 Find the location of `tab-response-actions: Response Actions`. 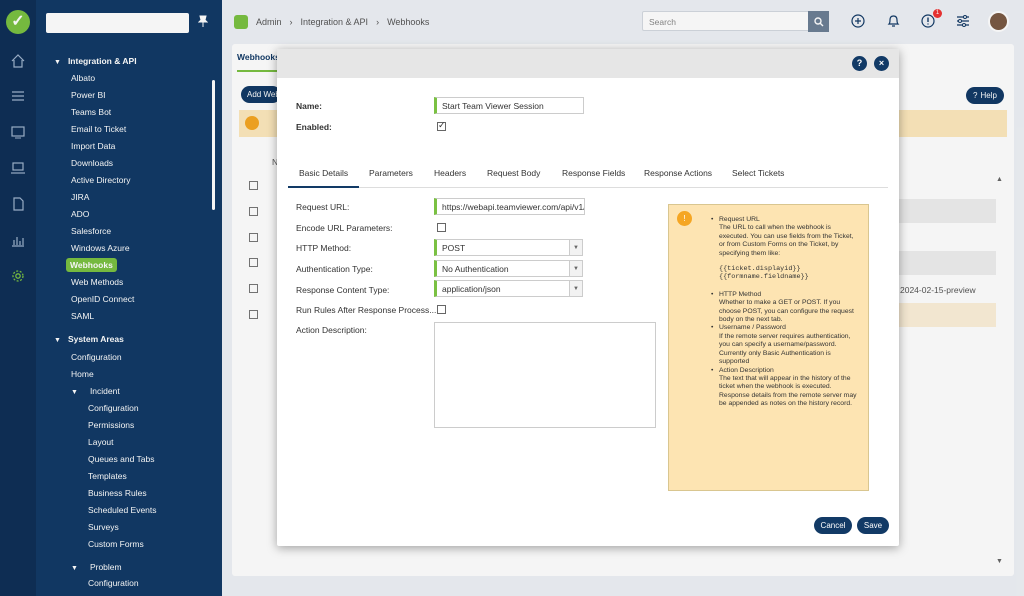

tab-response-actions: Response Actions is located at coordinates (678, 177).